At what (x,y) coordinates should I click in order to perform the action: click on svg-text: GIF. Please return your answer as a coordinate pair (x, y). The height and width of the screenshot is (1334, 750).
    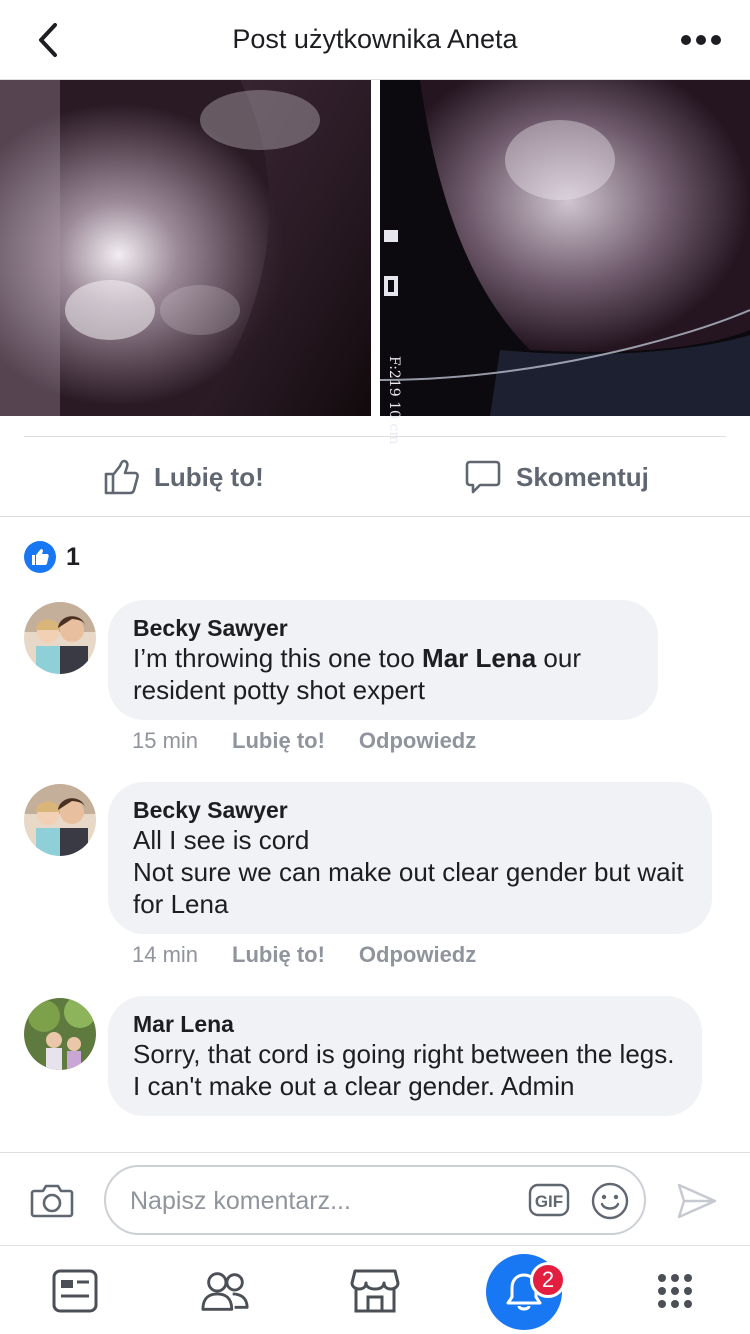
    Looking at the image, I should click on (549, 1201).